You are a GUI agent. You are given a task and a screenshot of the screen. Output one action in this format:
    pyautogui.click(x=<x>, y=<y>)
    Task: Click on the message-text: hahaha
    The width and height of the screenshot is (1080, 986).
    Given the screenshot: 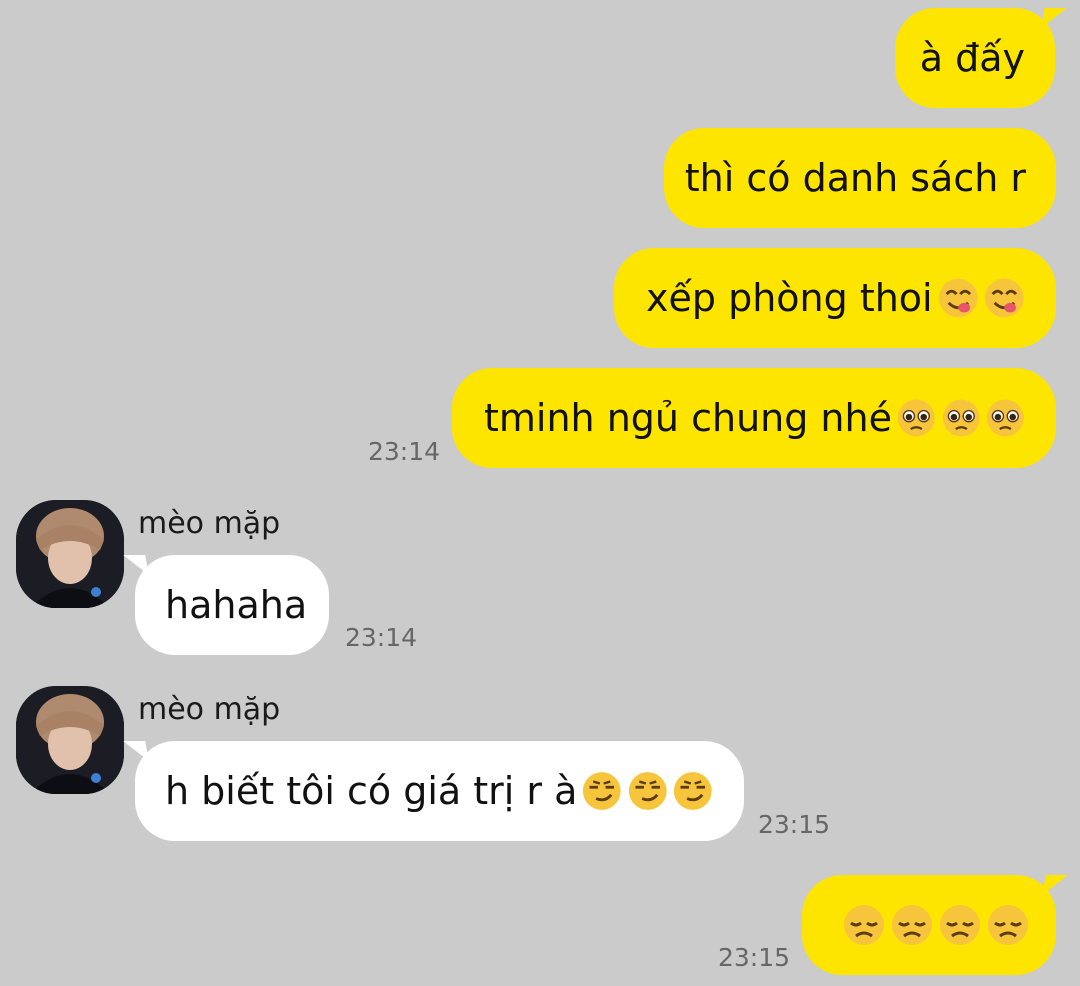 What is the action you would take?
    pyautogui.click(x=236, y=605)
    